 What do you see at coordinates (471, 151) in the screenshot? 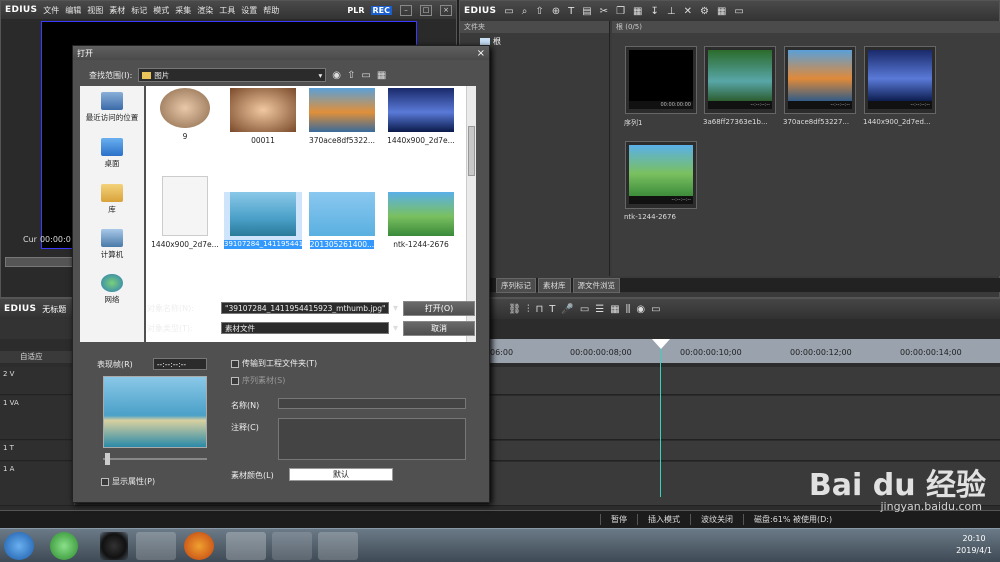
I see `scrollbar-thumb` at bounding box center [471, 151].